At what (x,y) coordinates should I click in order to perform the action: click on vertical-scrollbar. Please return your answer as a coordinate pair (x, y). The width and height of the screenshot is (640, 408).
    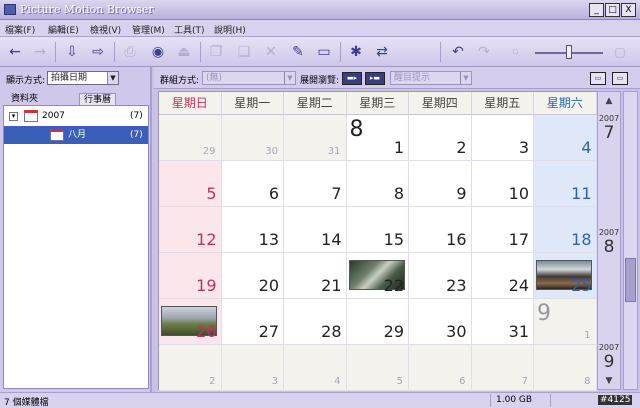
    Looking at the image, I should click on (630, 240).